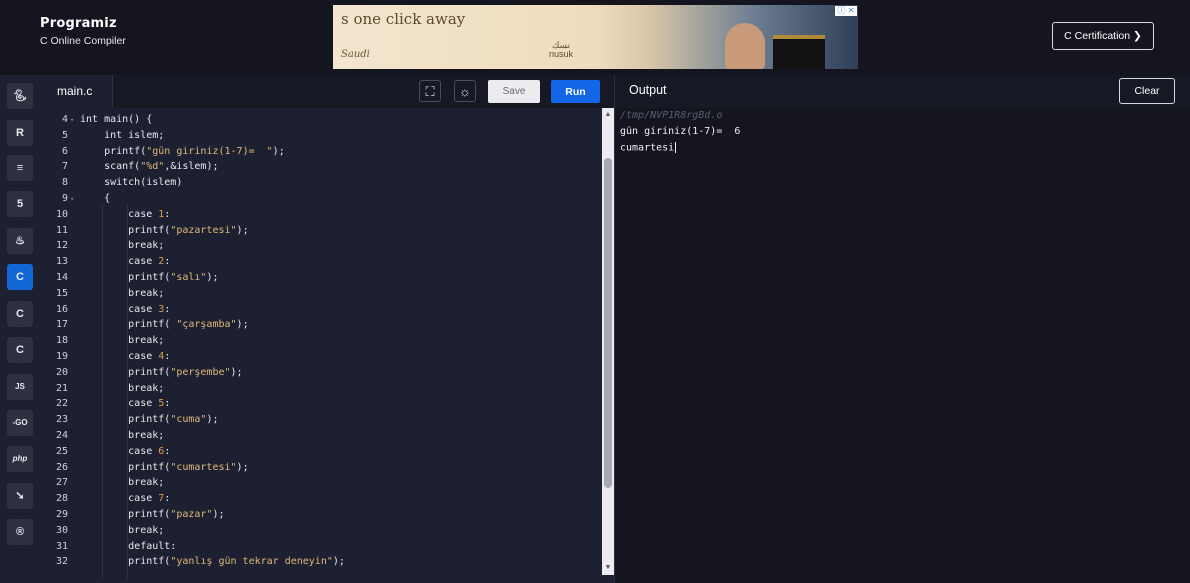  What do you see at coordinates (321, 167) in the screenshot?
I see `code-line: 7 scanf("%d",&islem);` at bounding box center [321, 167].